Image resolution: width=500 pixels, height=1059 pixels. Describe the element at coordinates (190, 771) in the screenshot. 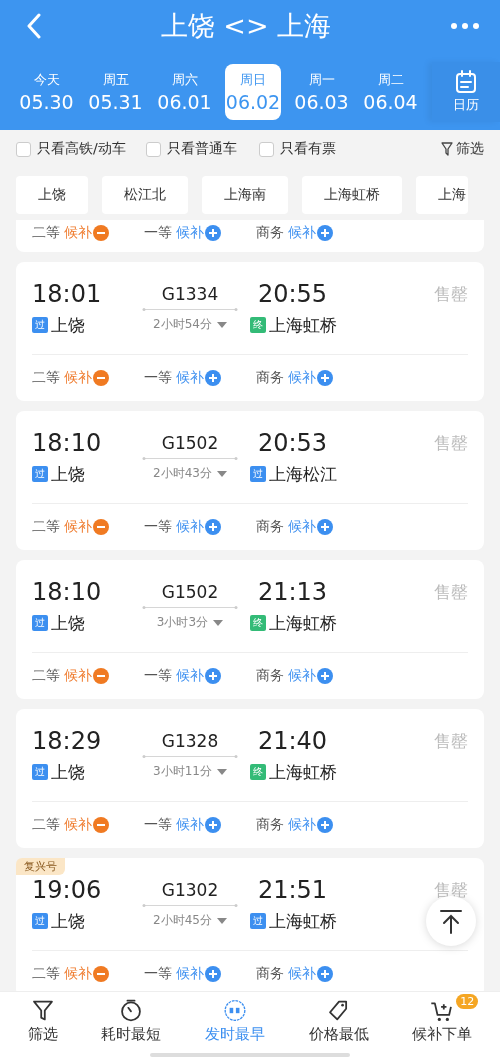

I see `duration-dropdown: 3小时11分` at that location.